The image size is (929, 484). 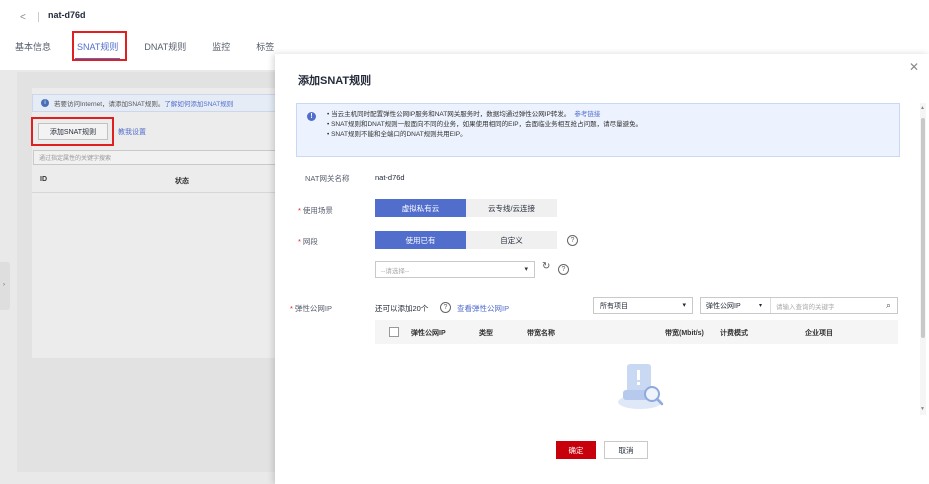 I want to click on subnet-segmented-control: 使用已有 自定义, so click(x=466, y=240).